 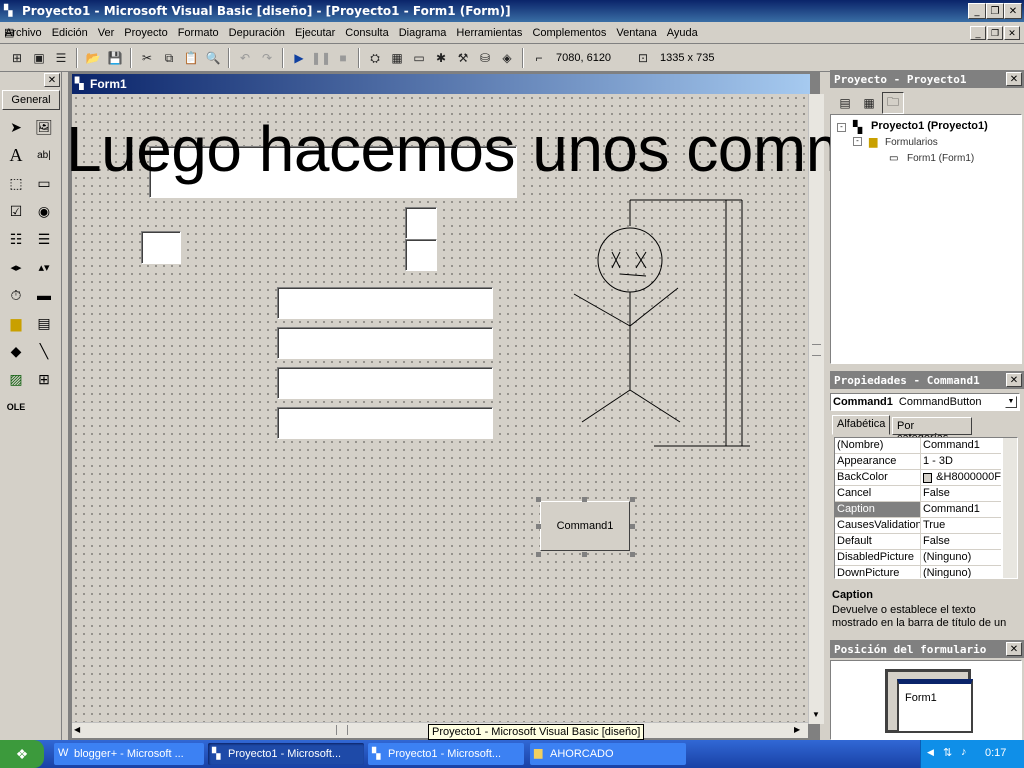 What do you see at coordinates (106, 33) in the screenshot?
I see `menu-ver: Ver` at bounding box center [106, 33].